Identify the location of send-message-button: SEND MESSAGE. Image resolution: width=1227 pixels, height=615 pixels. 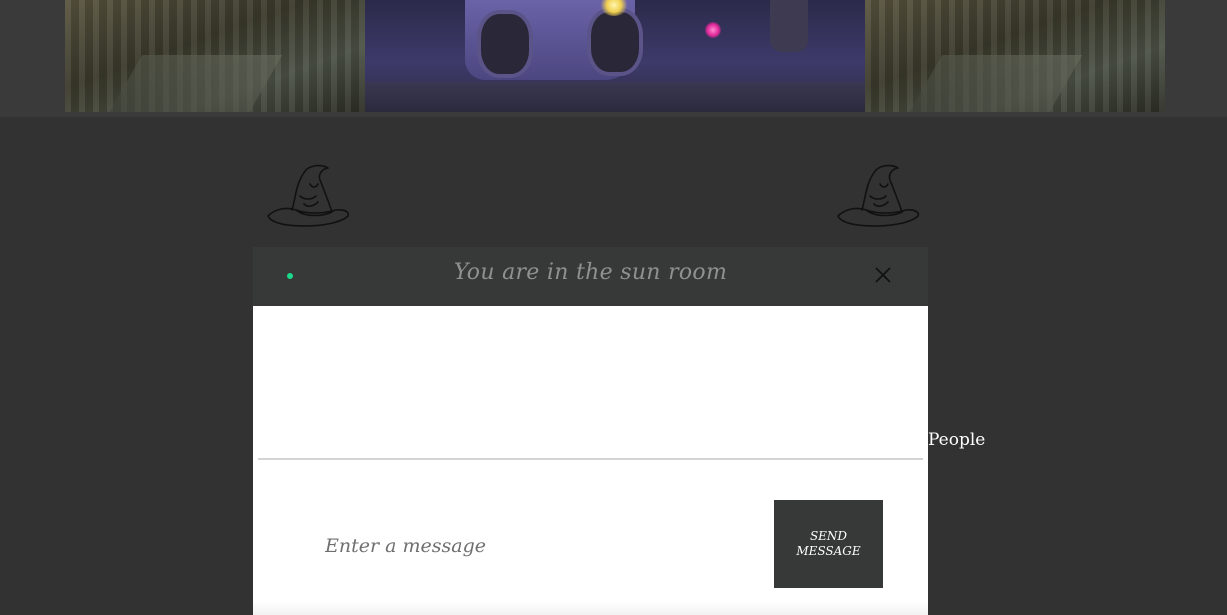
(828, 544).